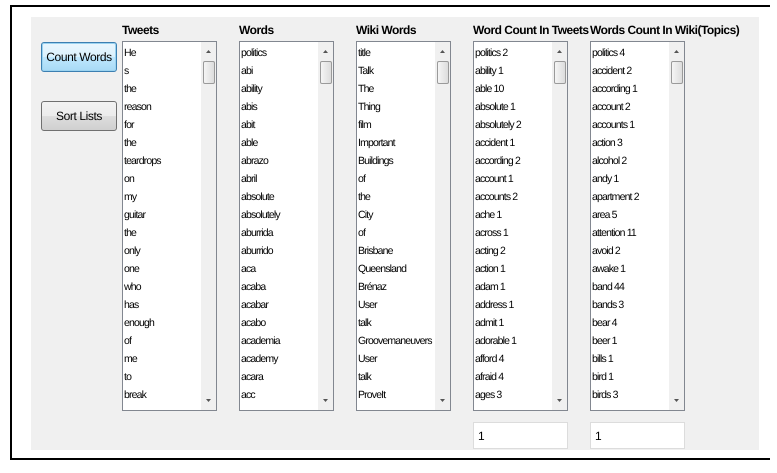  What do you see at coordinates (497, 161) in the screenshot?
I see `list-item: according 2` at bounding box center [497, 161].